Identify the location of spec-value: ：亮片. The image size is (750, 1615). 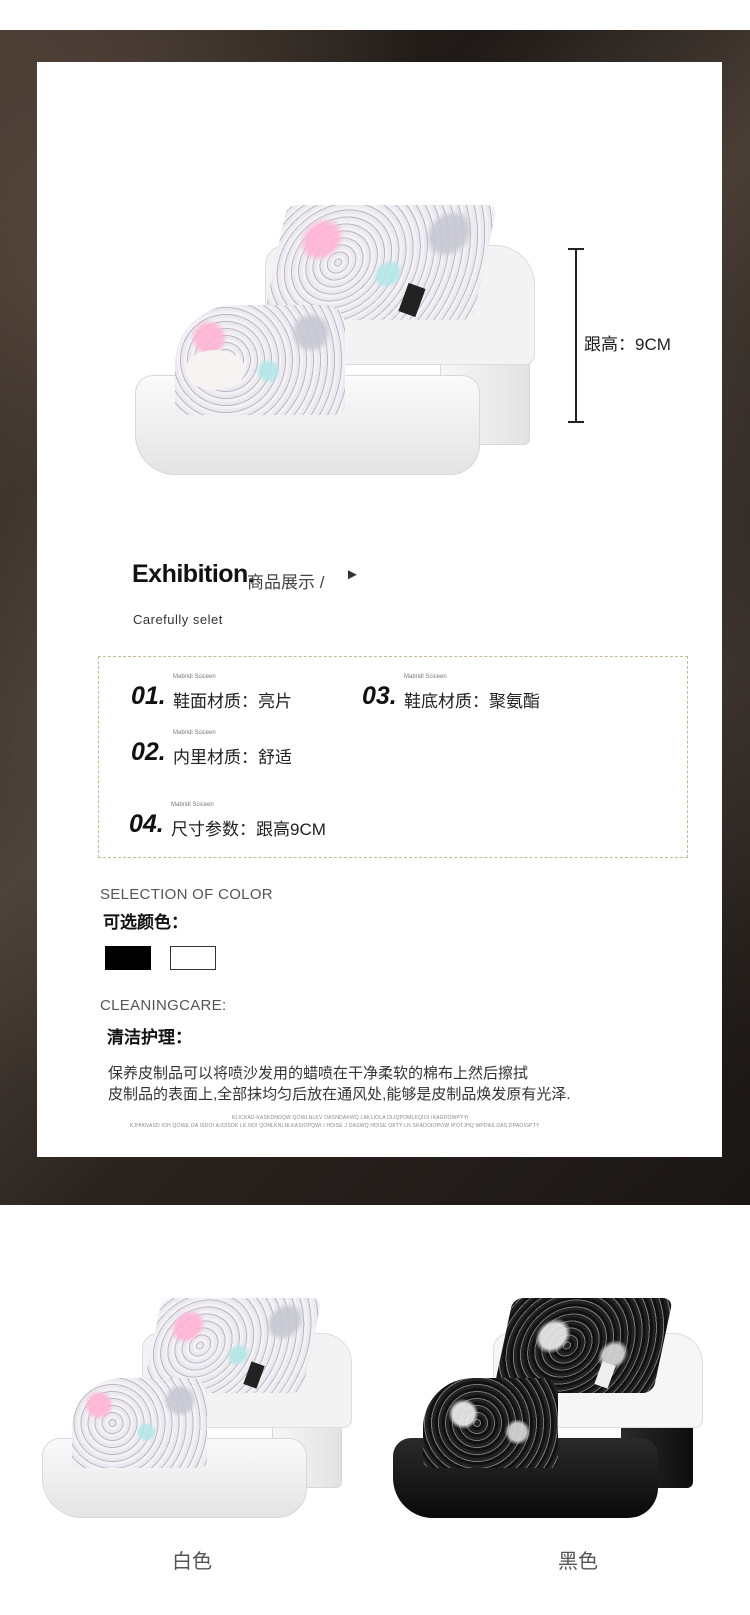
(266, 701).